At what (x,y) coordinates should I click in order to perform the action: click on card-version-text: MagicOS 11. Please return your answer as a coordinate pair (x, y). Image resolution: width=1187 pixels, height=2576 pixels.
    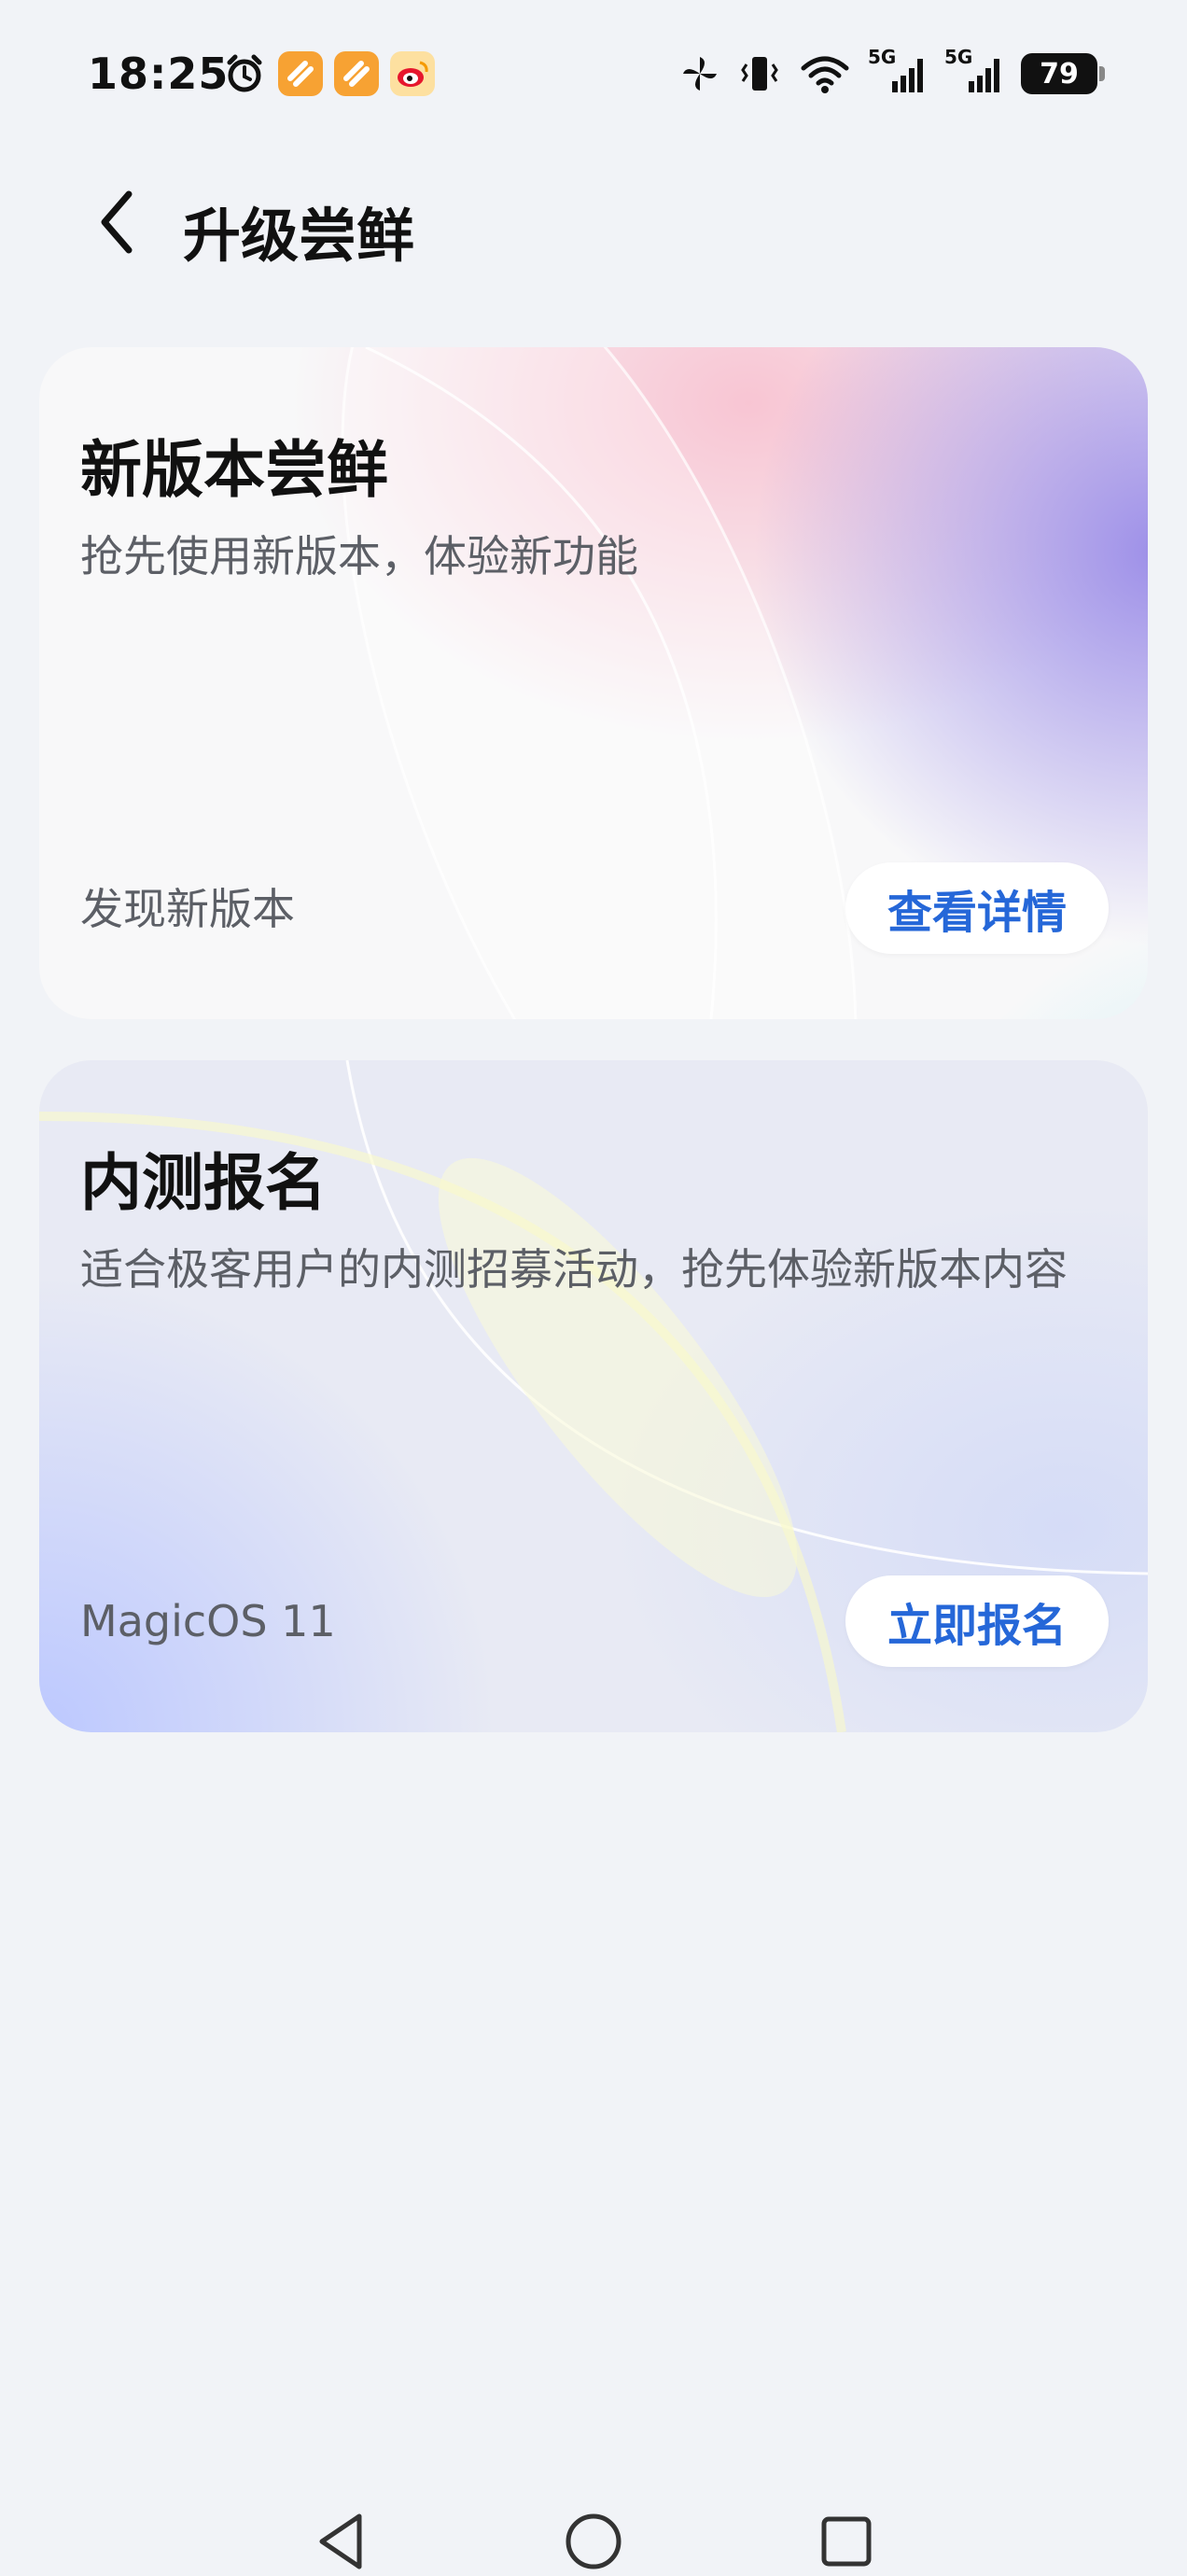
    Looking at the image, I should click on (208, 1621).